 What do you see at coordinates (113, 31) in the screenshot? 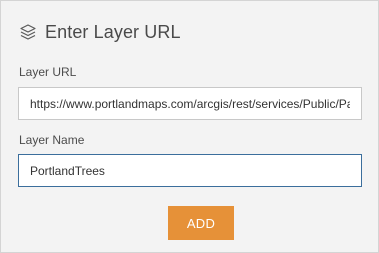
I see `panel-title: Enter Layer URL` at bounding box center [113, 31].